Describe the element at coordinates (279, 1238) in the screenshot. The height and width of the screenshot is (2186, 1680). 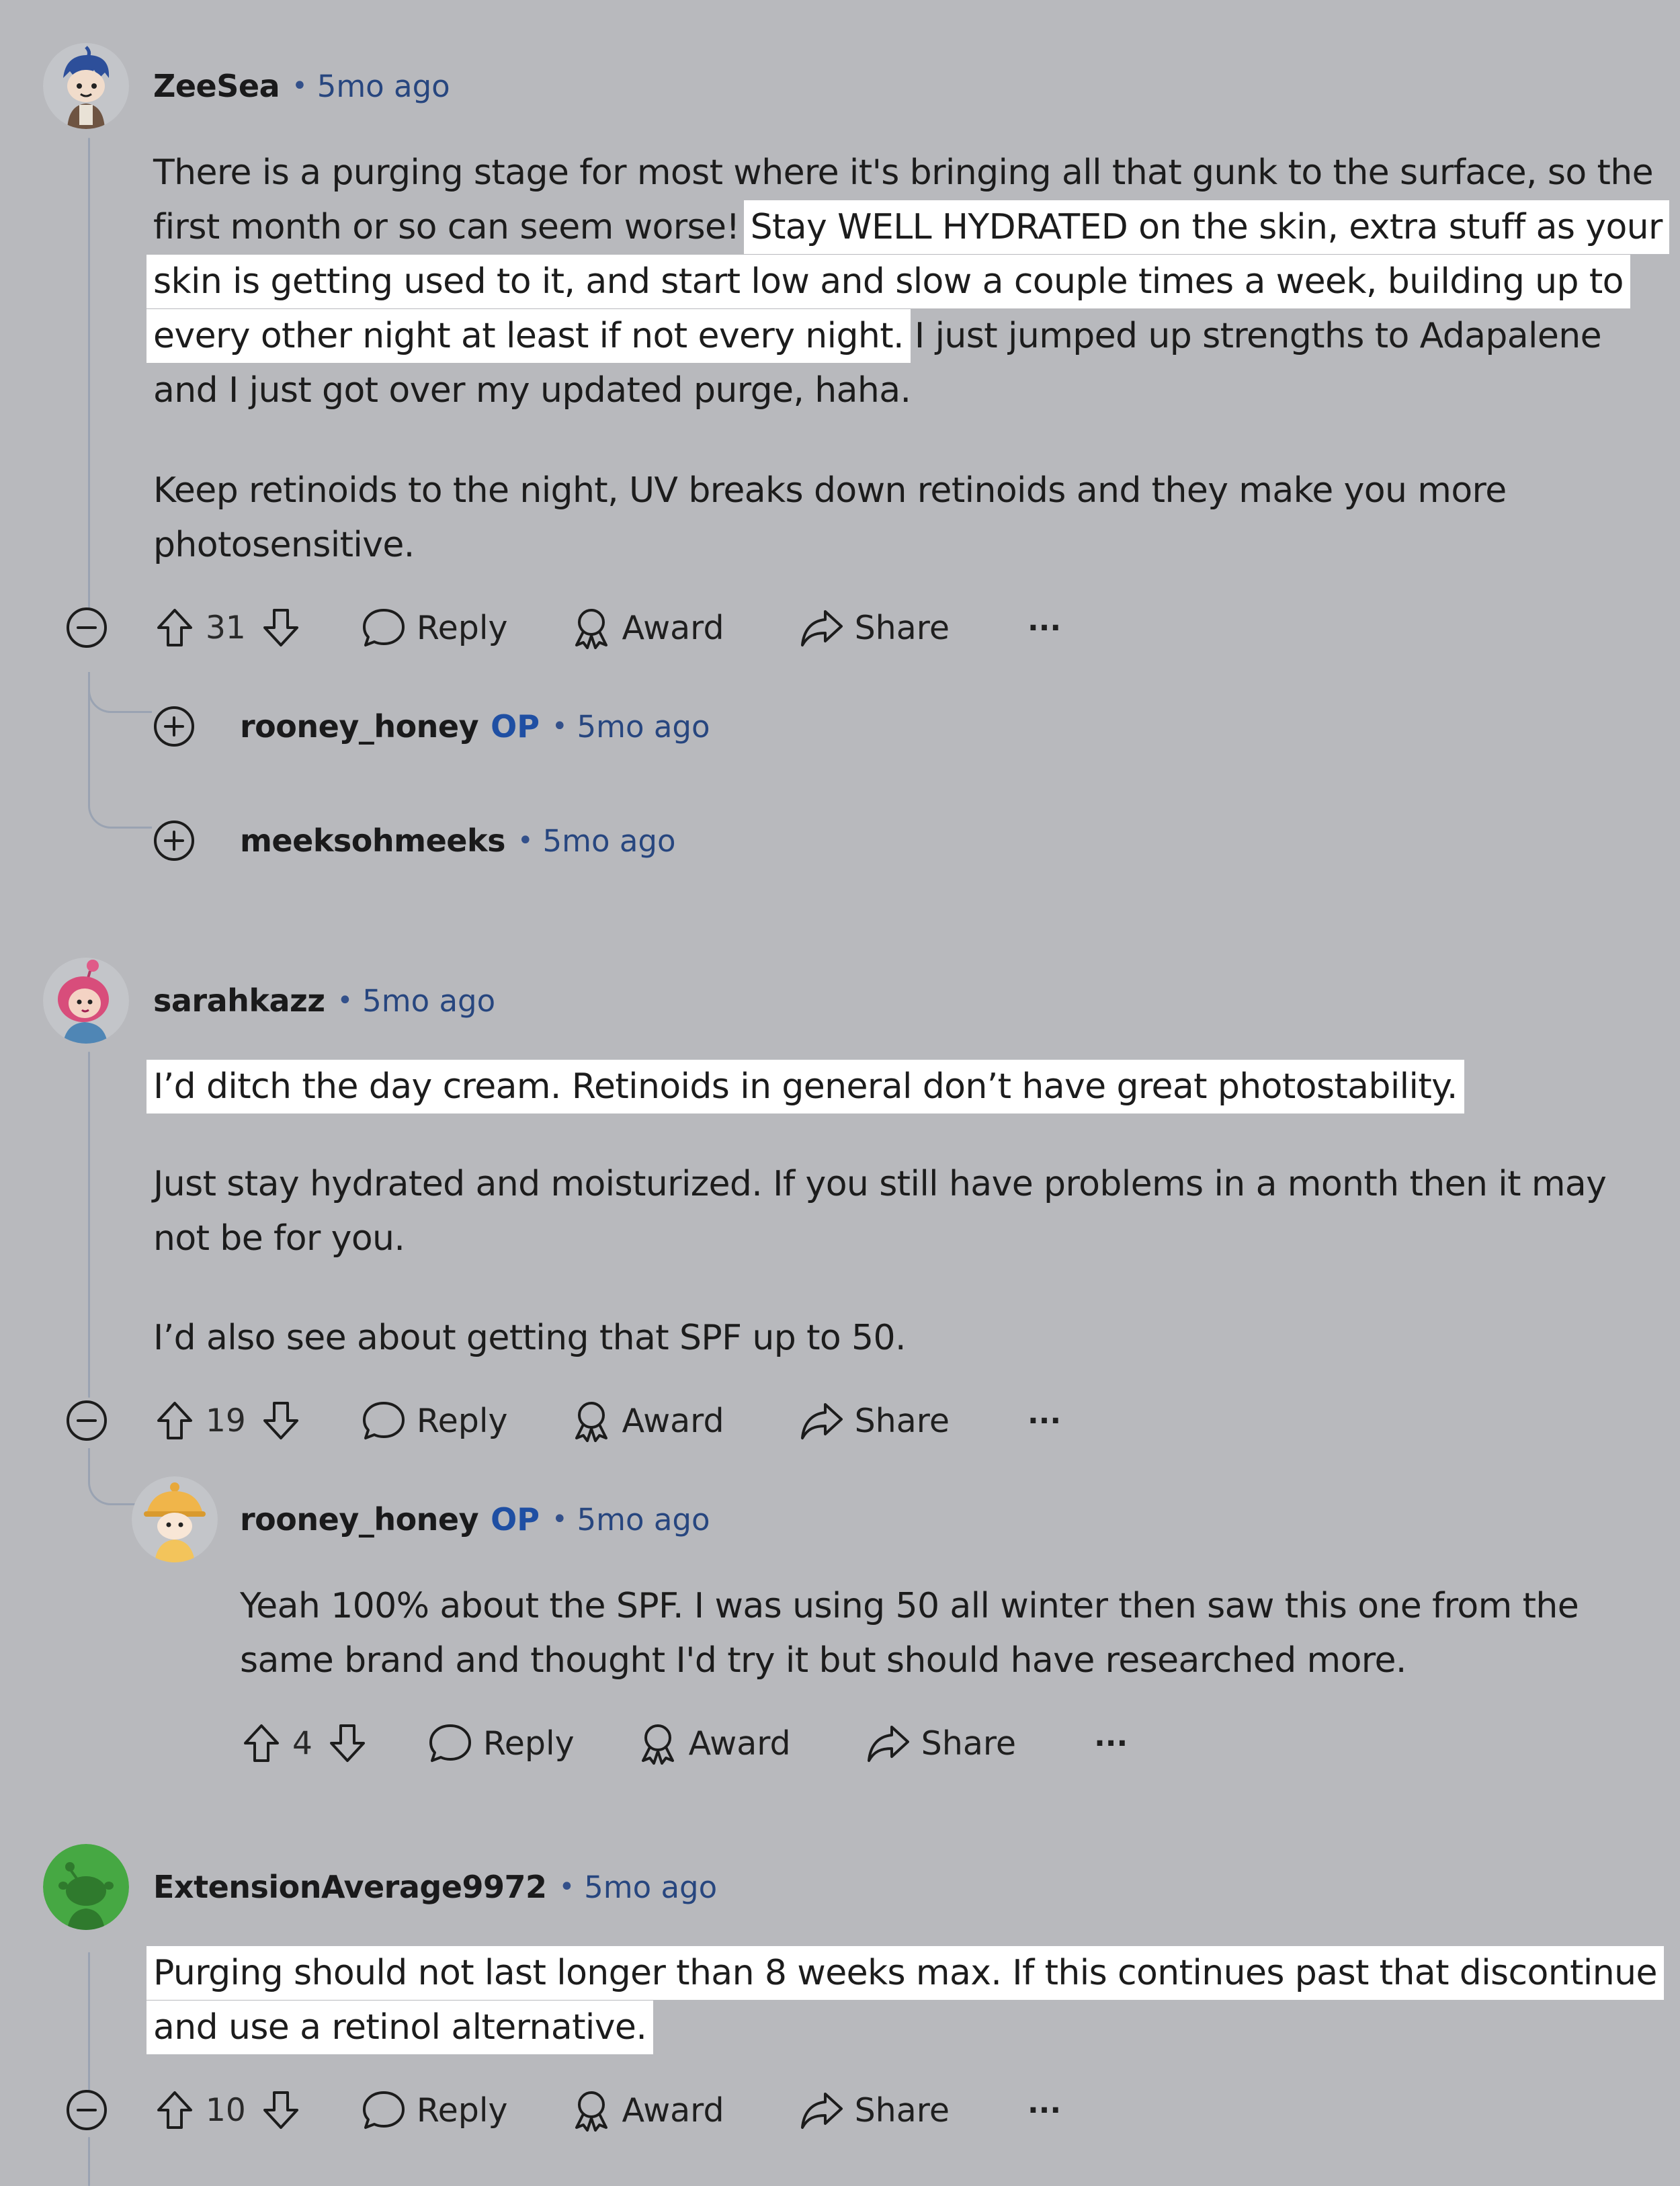
I see `comment-line: not be for you.` at that location.